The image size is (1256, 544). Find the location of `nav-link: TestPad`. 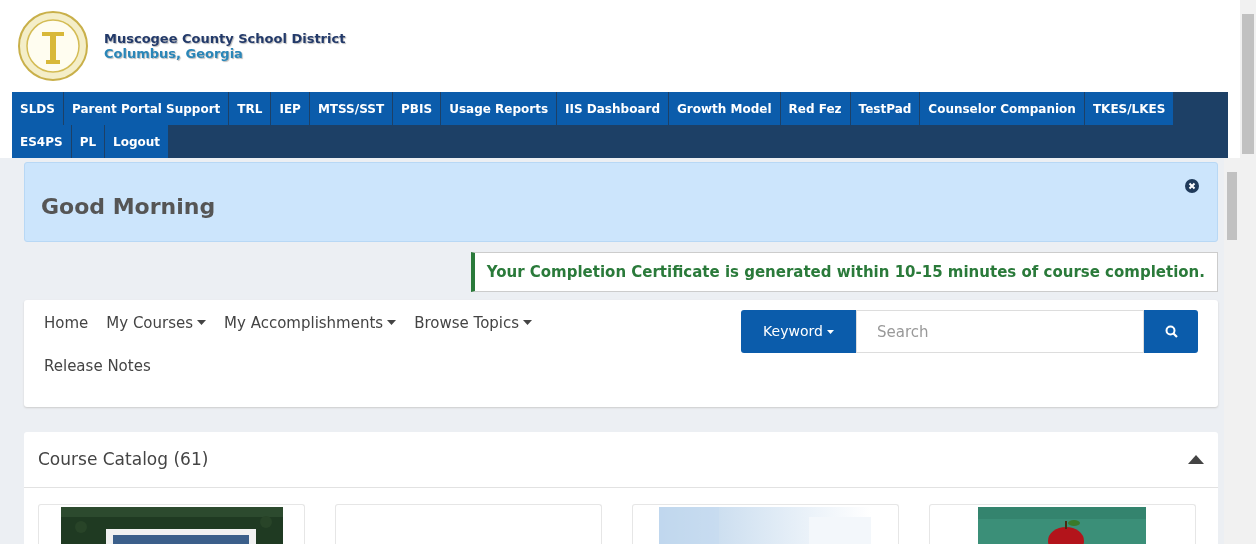

nav-link: TestPad is located at coordinates (885, 108).